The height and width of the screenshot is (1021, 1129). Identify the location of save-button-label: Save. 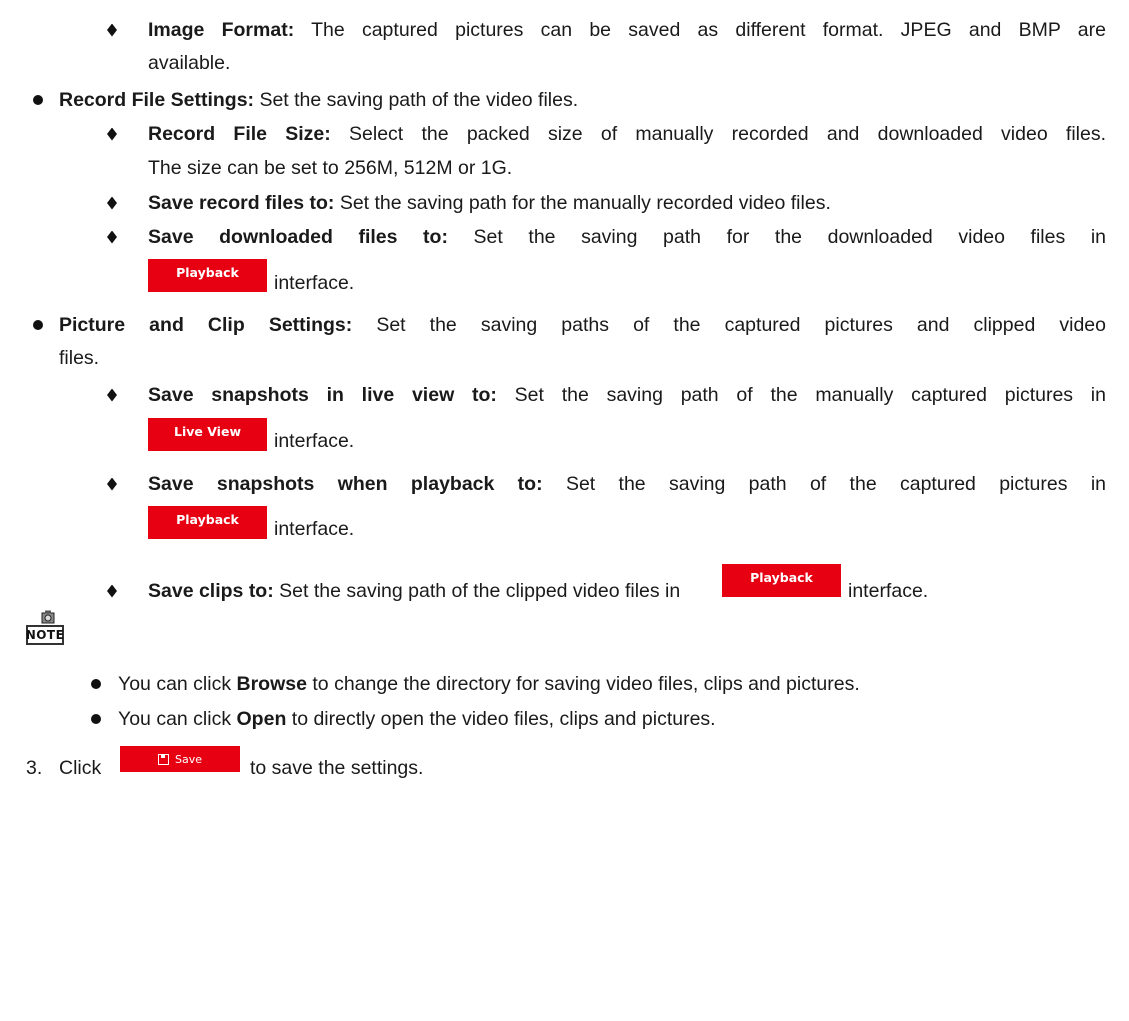
(188, 759).